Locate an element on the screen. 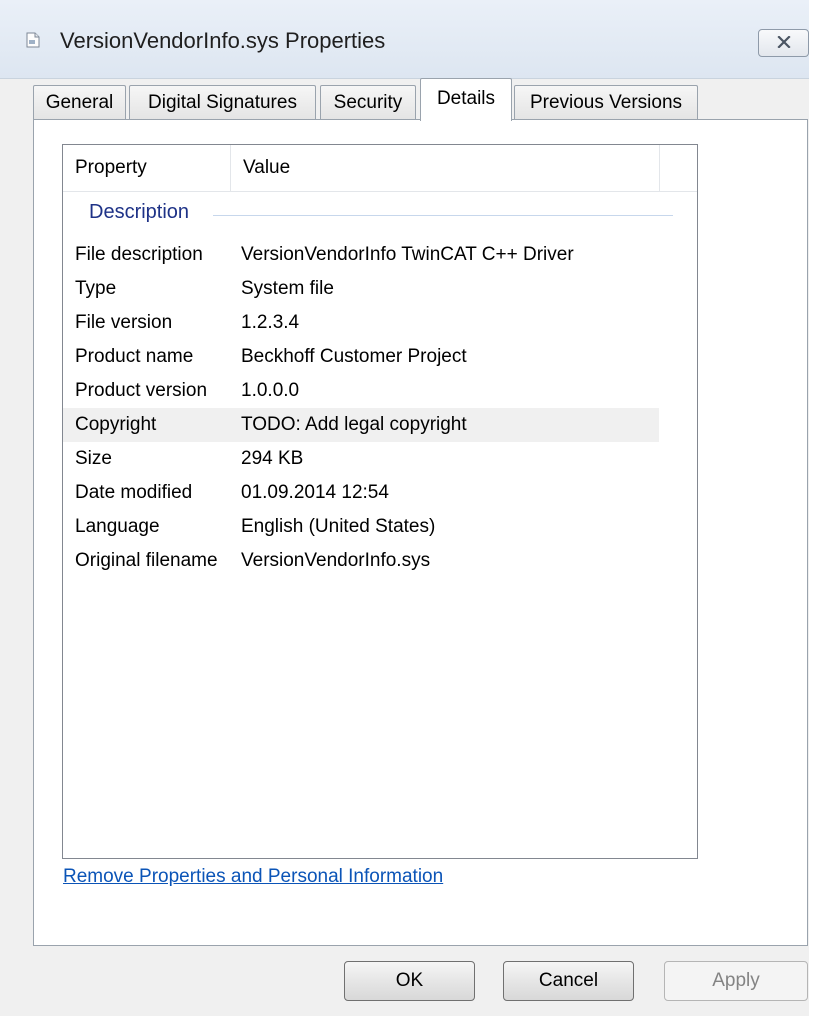 This screenshot has width=823, height=1016. property-value: English (United States) is located at coordinates (338, 526).